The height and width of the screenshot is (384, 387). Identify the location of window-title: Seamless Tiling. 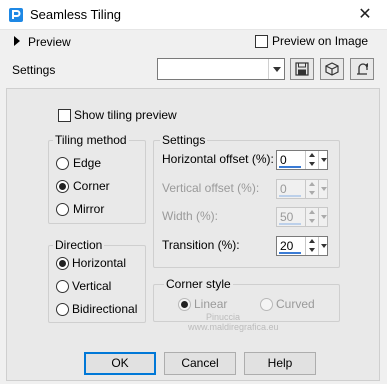
(76, 14).